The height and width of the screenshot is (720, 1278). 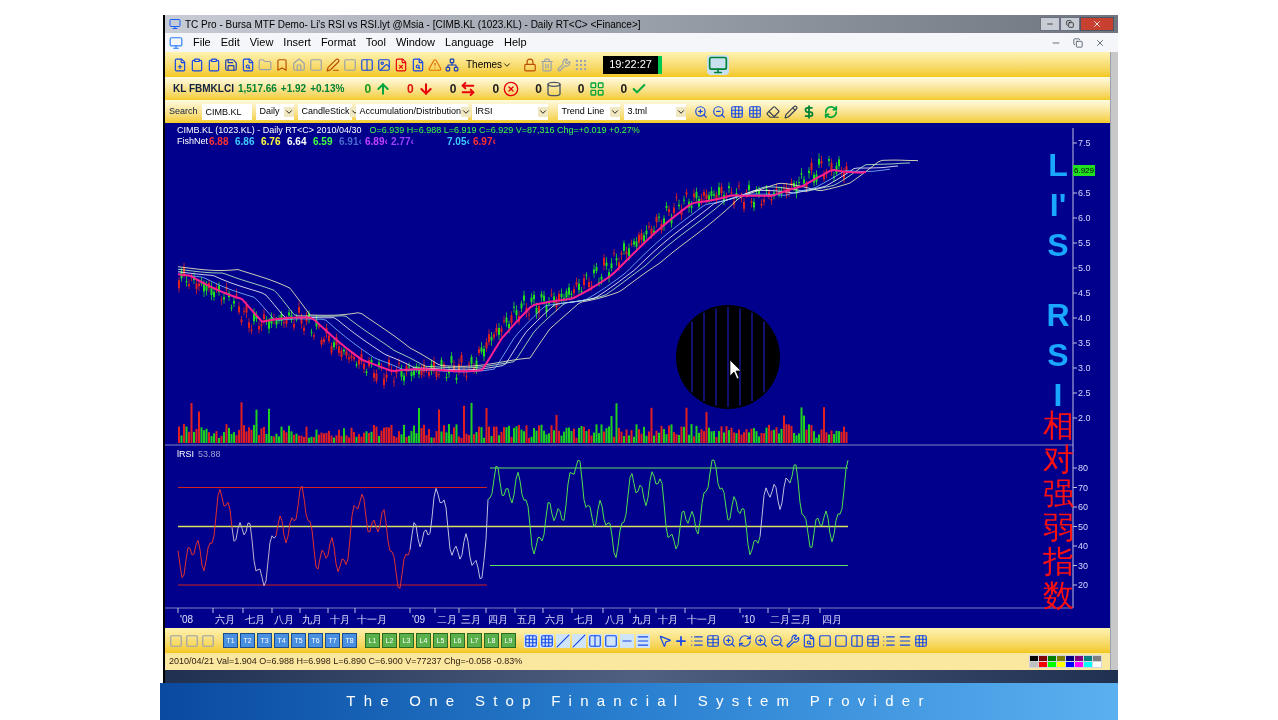 What do you see at coordinates (509, 111) in the screenshot?
I see `dropdown-select: lRSI` at bounding box center [509, 111].